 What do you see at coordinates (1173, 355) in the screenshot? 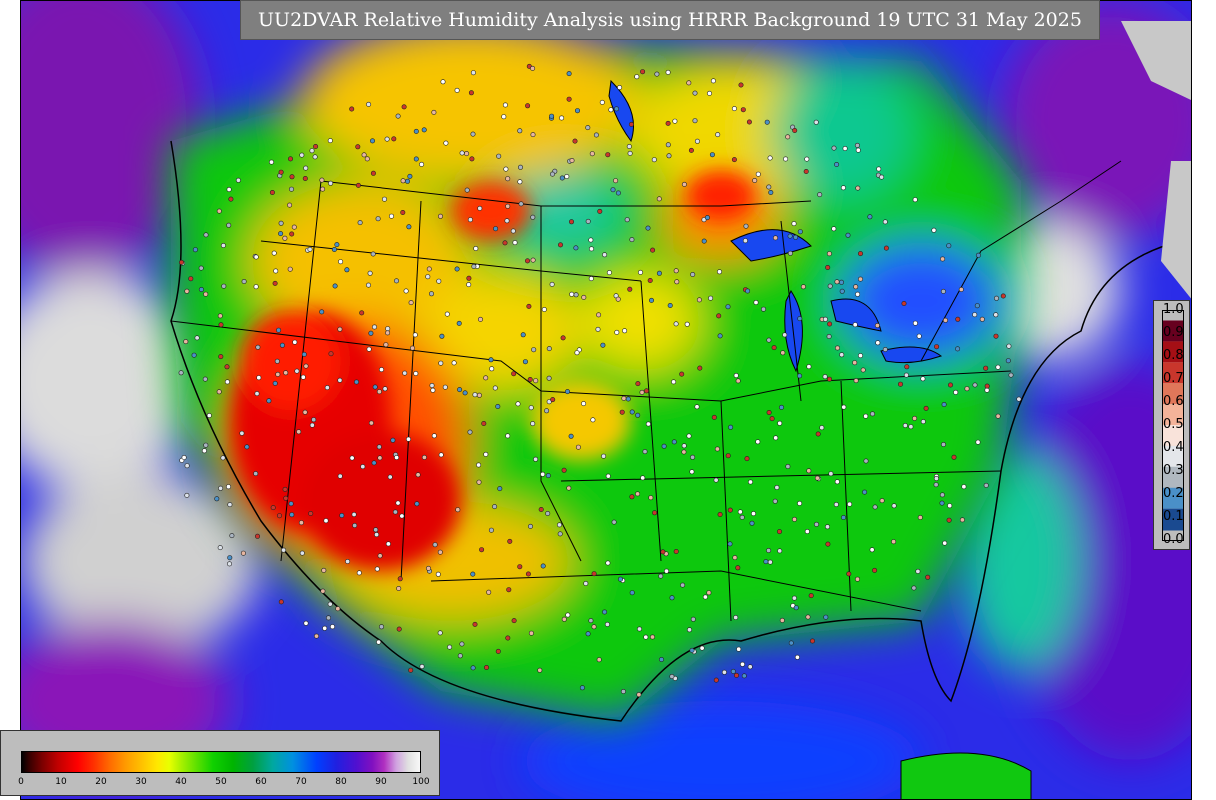
I see `station-colorbar-tick: 0.8` at bounding box center [1173, 355].